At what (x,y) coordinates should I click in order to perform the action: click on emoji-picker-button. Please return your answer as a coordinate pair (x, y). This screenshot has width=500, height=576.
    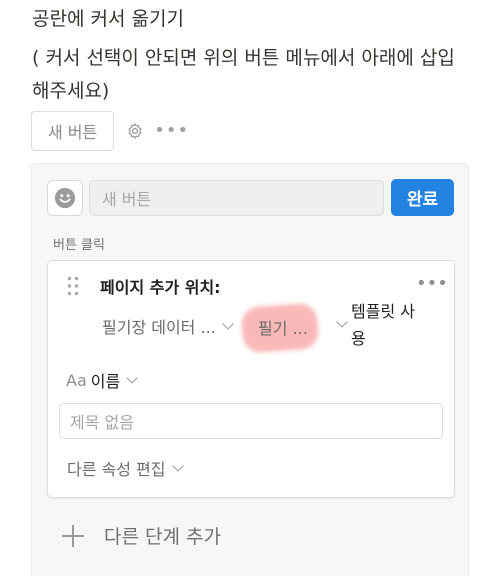
    Looking at the image, I should click on (65, 198).